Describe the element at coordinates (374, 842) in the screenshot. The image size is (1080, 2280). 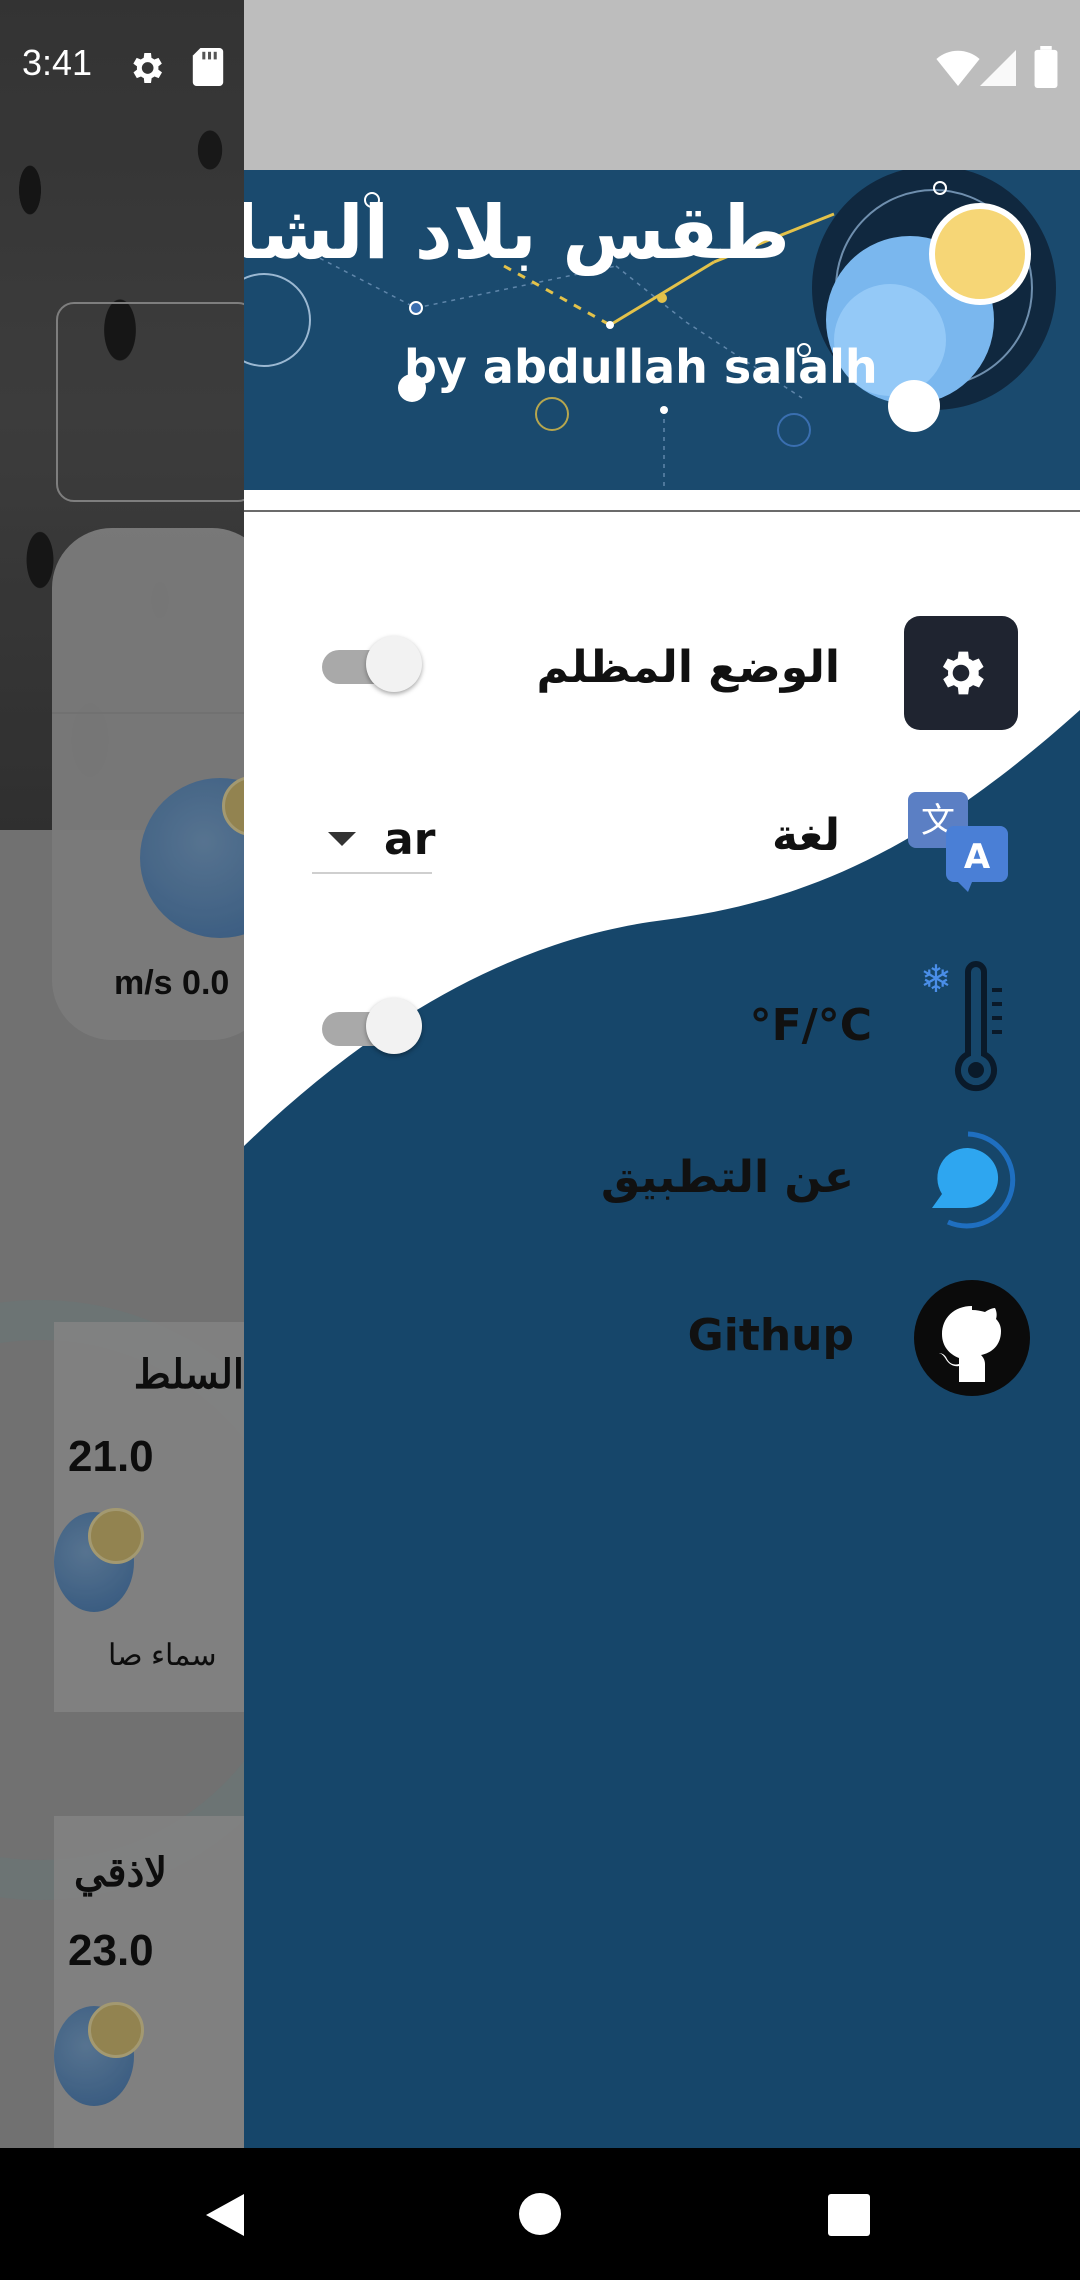
I see `language-dropdown: ar` at that location.